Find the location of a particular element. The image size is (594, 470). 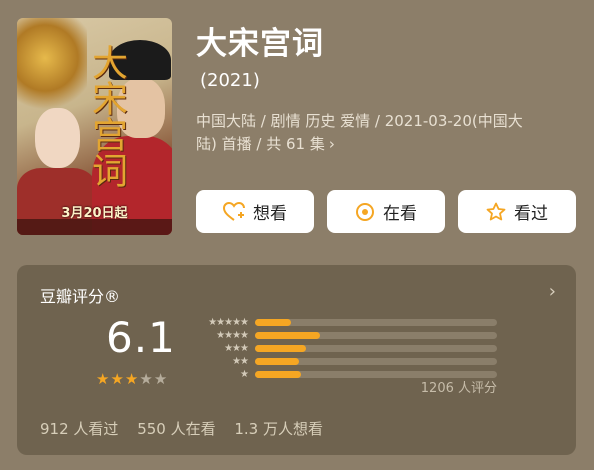

want-button: 想看 is located at coordinates (255, 211).